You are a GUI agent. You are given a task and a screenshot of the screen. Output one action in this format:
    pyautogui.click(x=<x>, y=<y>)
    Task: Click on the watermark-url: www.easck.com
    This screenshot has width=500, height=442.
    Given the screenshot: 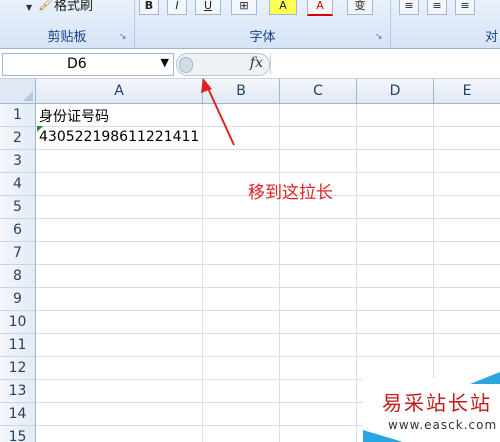 What is the action you would take?
    pyautogui.click(x=443, y=425)
    